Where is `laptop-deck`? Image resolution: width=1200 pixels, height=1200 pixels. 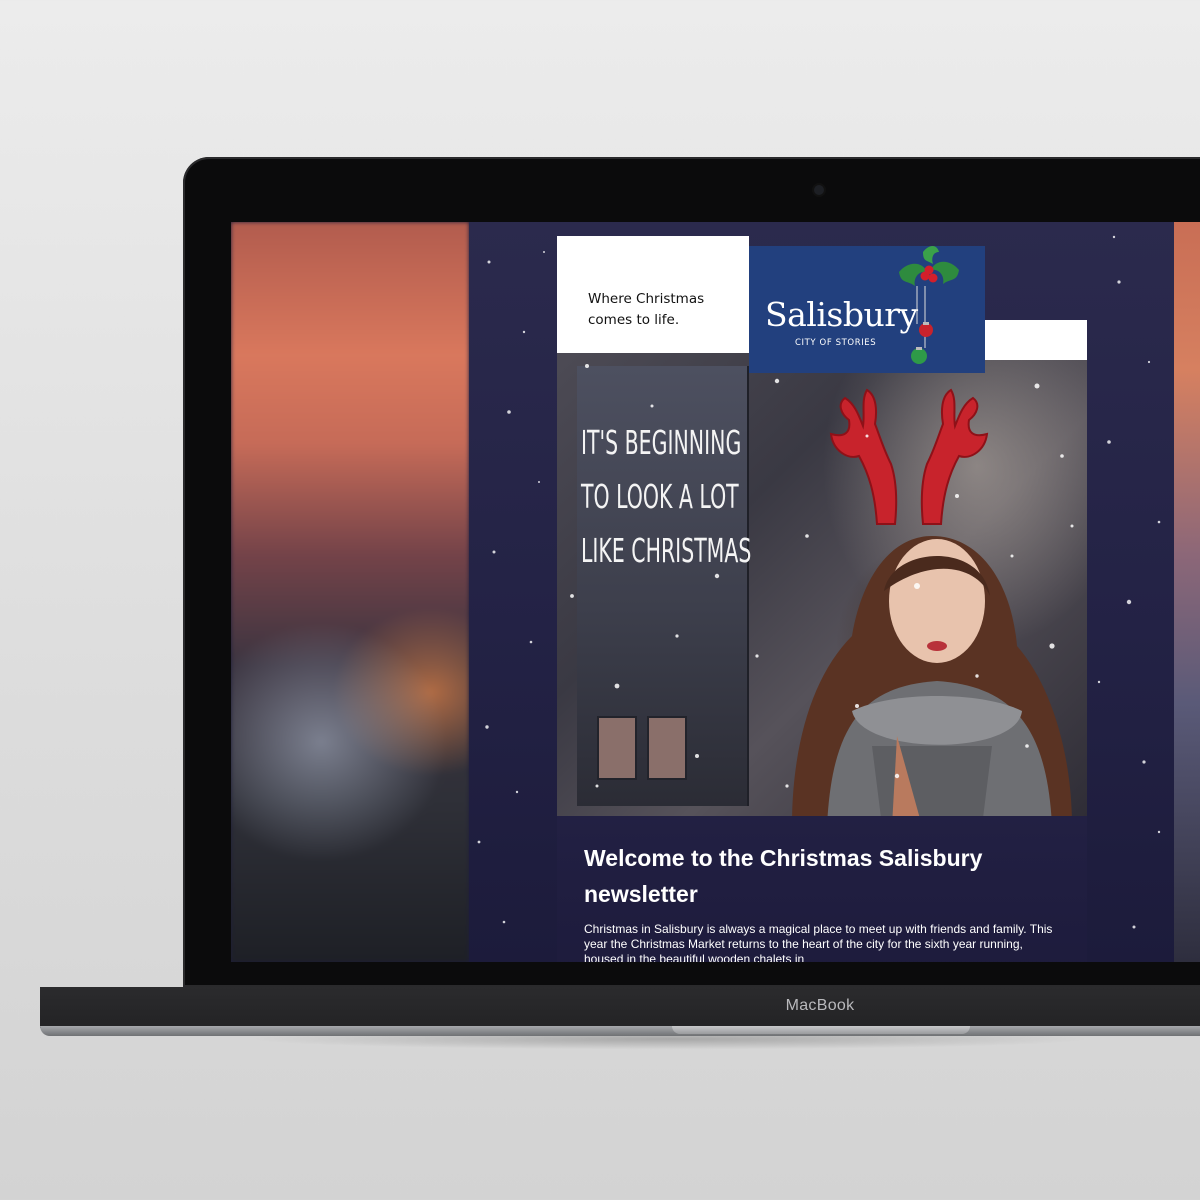
laptop-deck is located at coordinates (620, 1031).